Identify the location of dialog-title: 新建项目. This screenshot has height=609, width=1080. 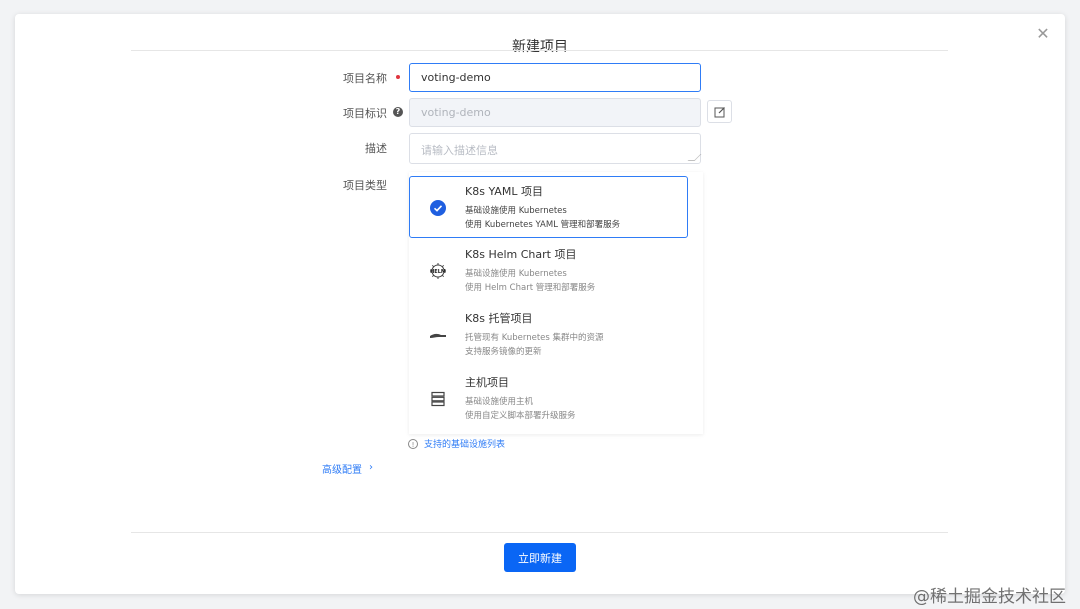
(540, 47).